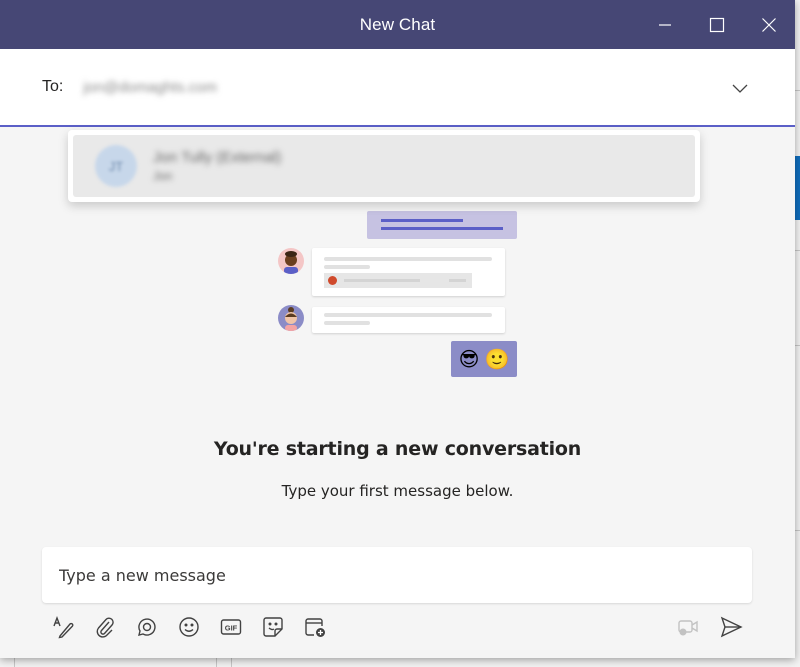 The height and width of the screenshot is (667, 800). I want to click on illustration-sent-bubble, so click(442, 225).